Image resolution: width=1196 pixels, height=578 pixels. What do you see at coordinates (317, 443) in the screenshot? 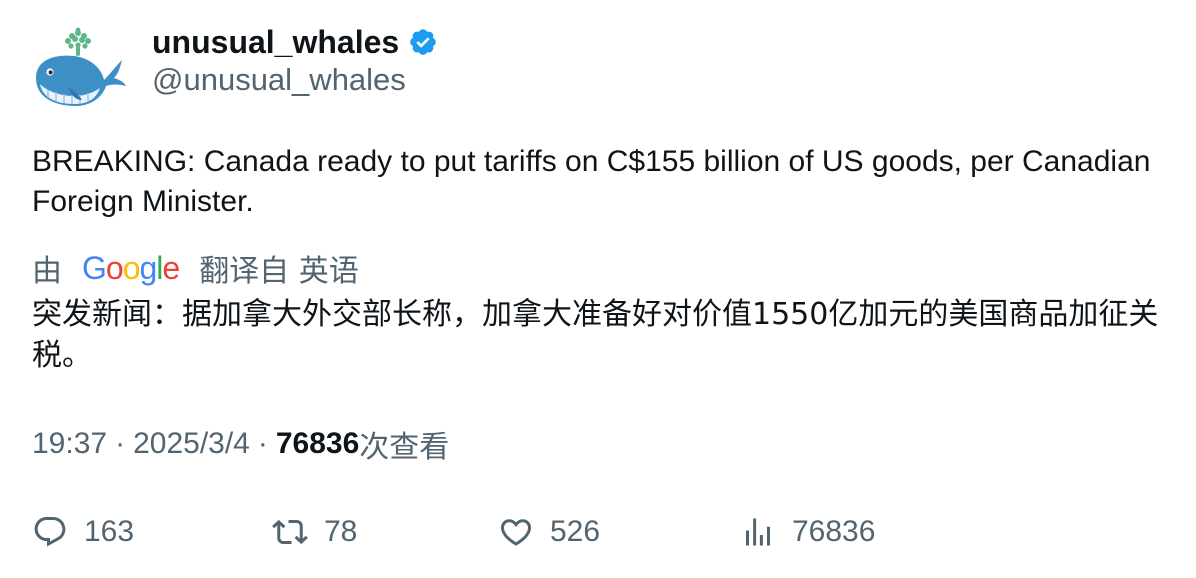
I see `views-count: 76836` at bounding box center [317, 443].